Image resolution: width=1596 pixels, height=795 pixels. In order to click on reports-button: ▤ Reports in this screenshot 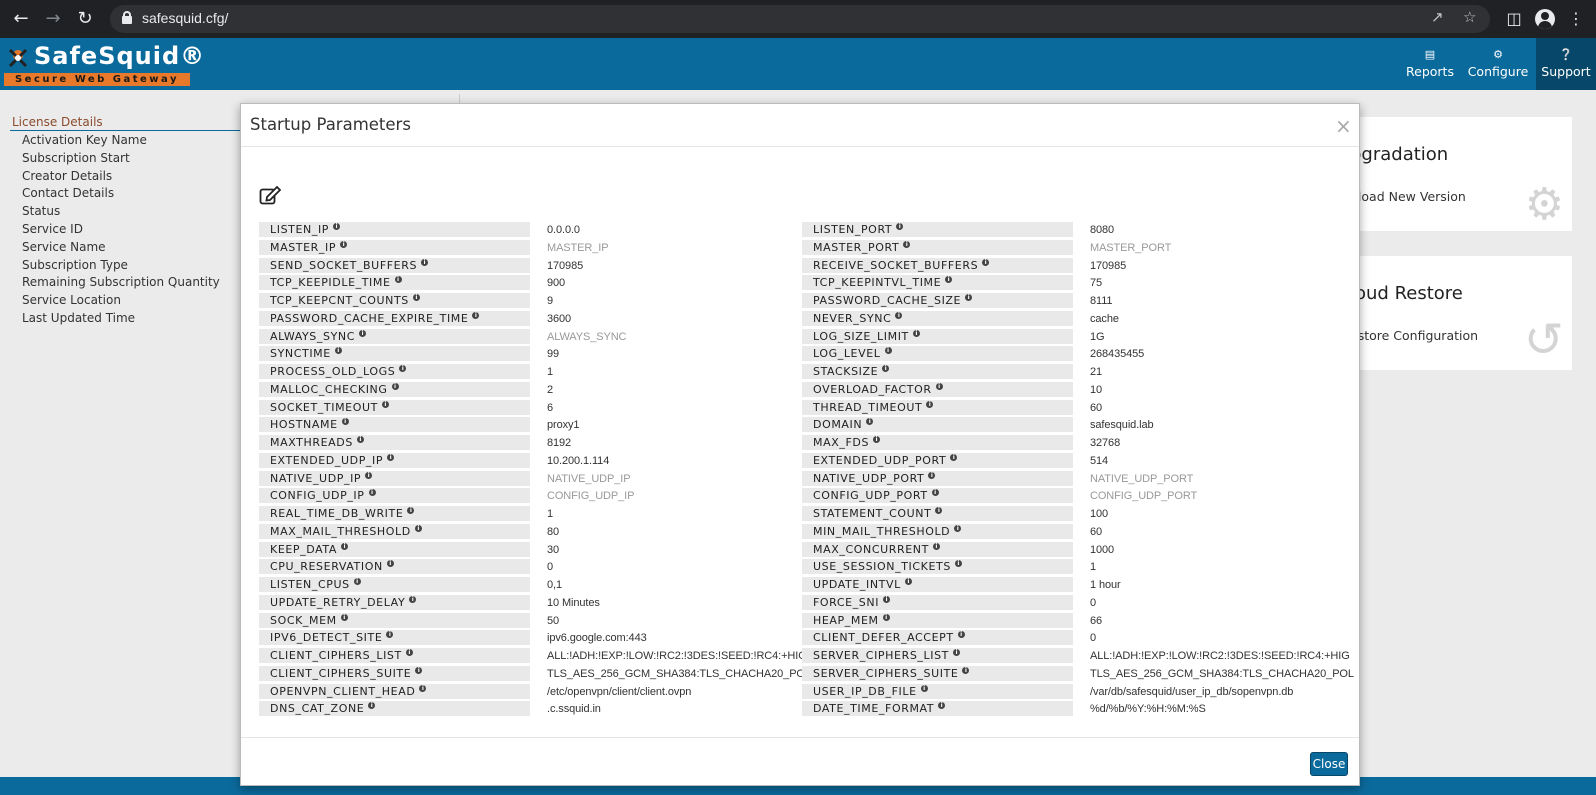, I will do `click(1430, 64)`.